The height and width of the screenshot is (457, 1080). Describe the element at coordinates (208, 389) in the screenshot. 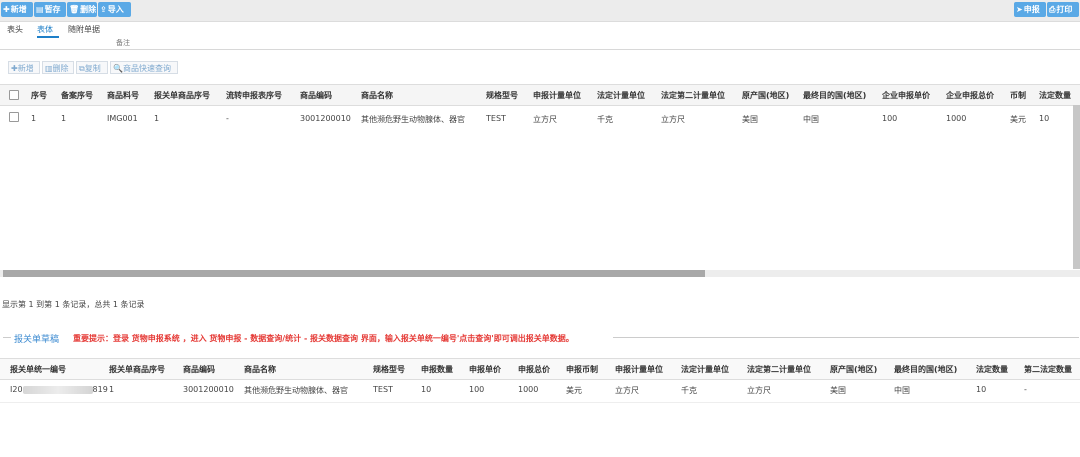

I see `table-cell: 3001200010` at that location.